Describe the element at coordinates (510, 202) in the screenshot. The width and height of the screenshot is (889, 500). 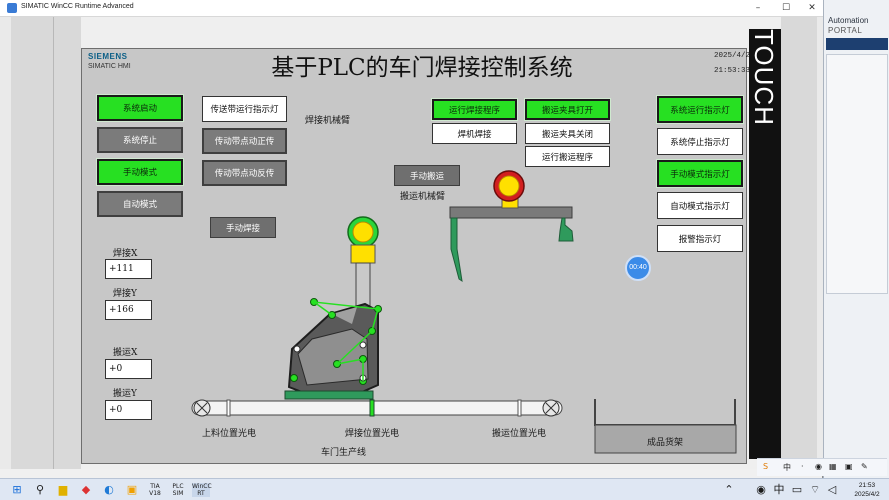
I see `transport-lamp-base` at that location.